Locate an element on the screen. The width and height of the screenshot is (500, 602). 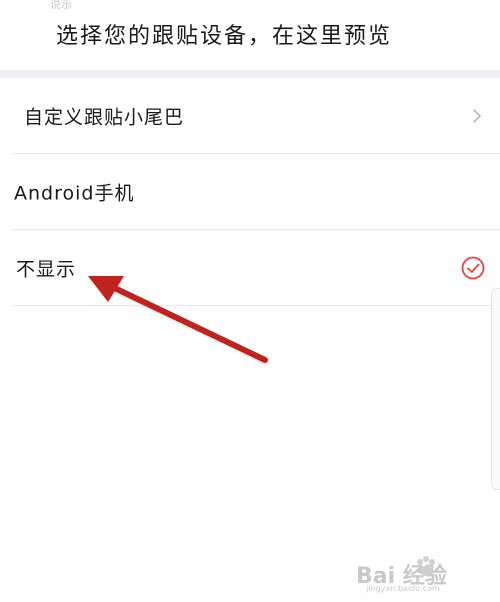
option-custom-tail: 自定义跟贴小尾巴 is located at coordinates (256, 116).